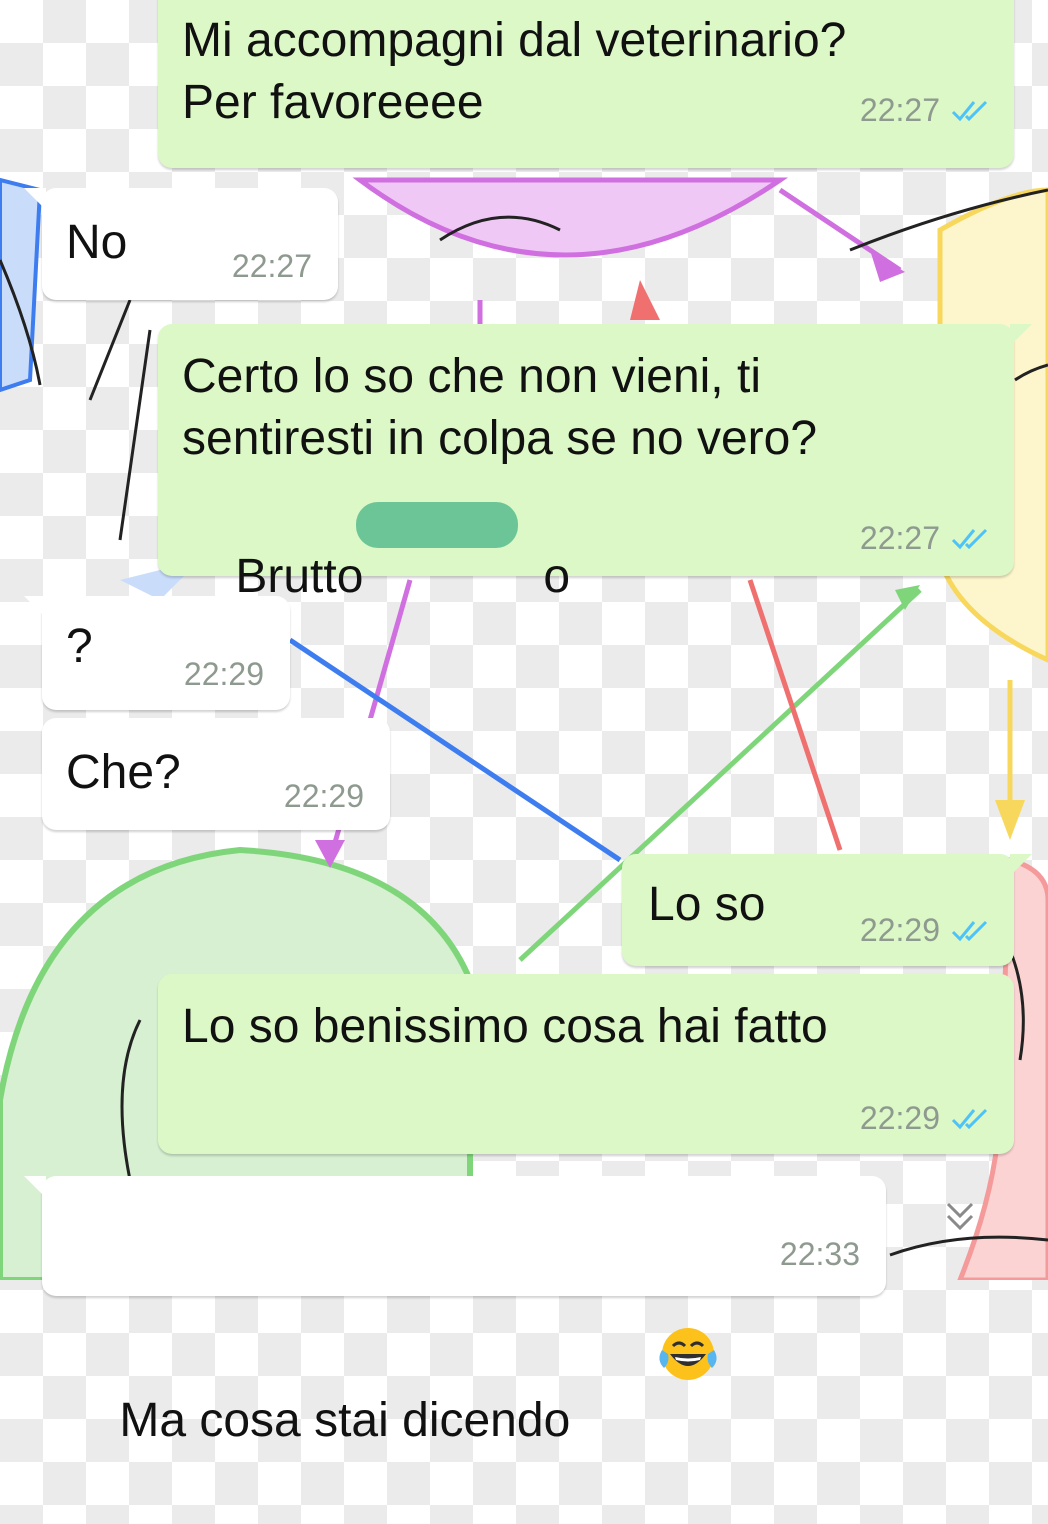 This screenshot has height=1524, width=1048. Describe the element at coordinates (707, 904) in the screenshot. I see `message-text: Lo so` at that location.